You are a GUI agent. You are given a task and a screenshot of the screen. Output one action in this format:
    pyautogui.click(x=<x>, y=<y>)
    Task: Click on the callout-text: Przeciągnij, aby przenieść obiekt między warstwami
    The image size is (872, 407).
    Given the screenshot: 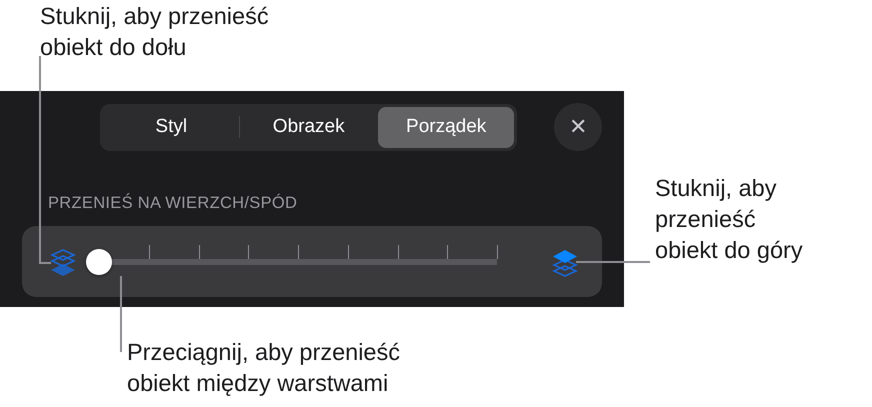 What is the action you would take?
    pyautogui.click(x=263, y=368)
    